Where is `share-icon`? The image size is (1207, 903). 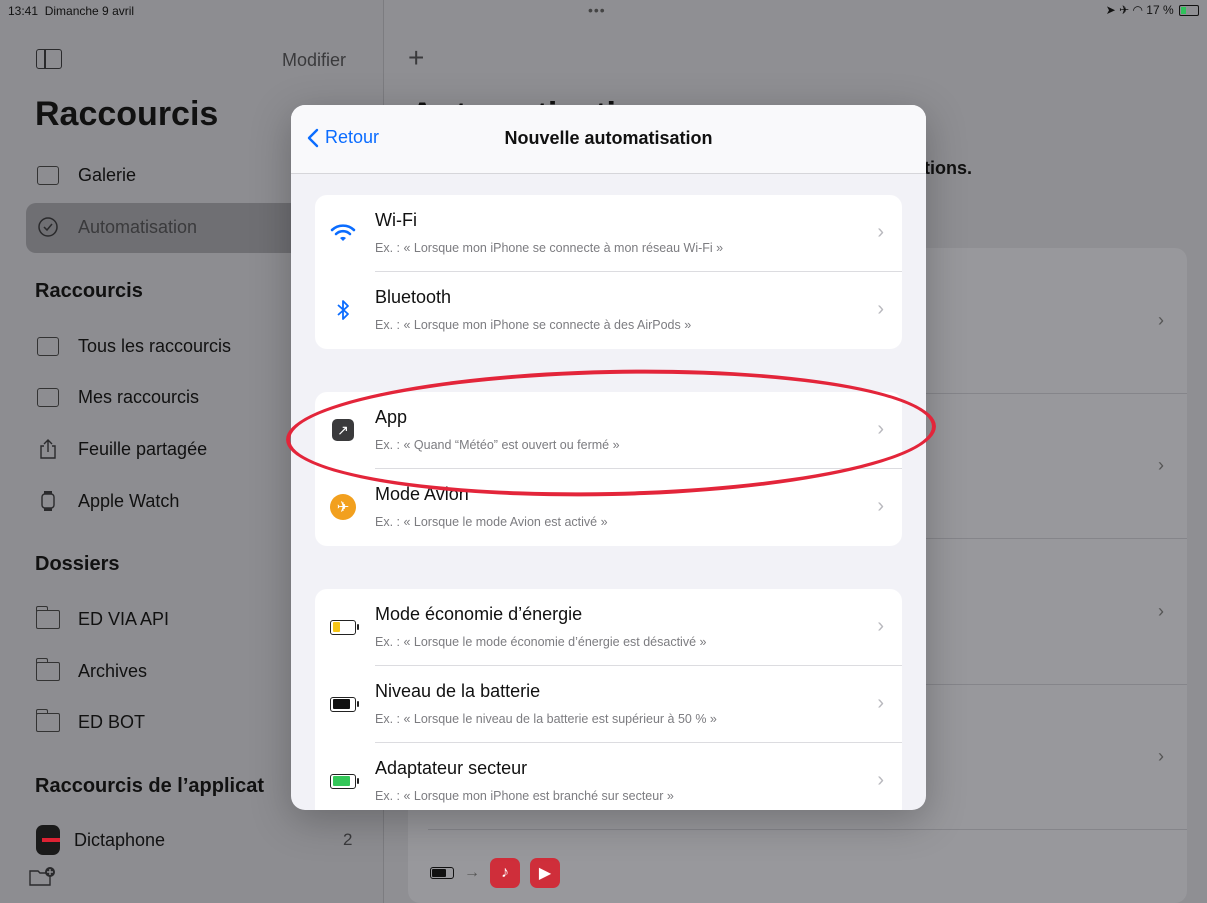 share-icon is located at coordinates (48, 449).